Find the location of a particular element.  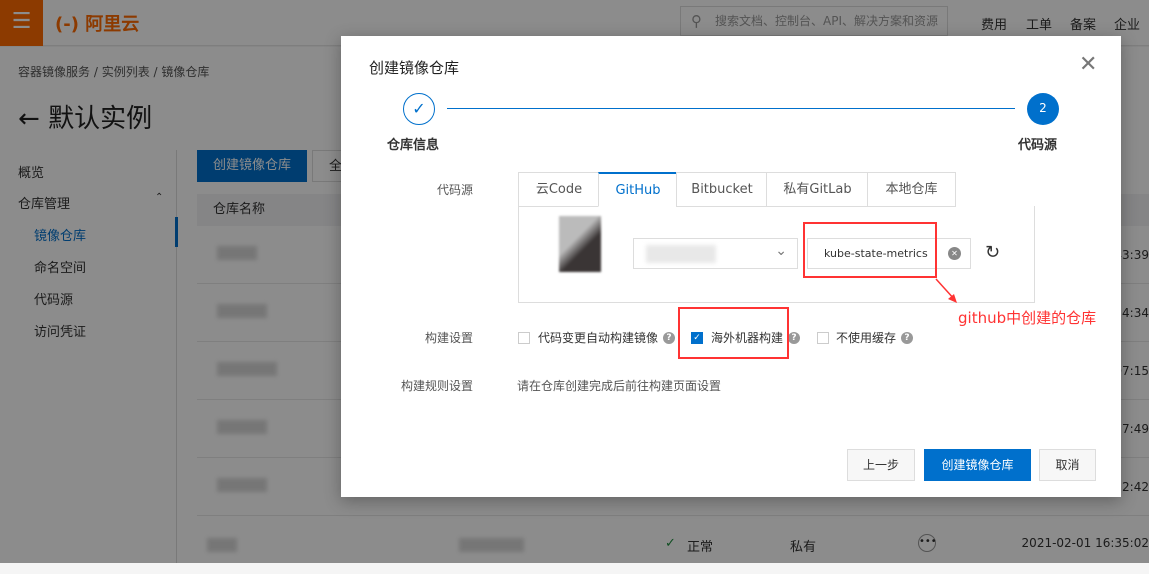

step-1-label: 仓库信息 is located at coordinates (413, 145).